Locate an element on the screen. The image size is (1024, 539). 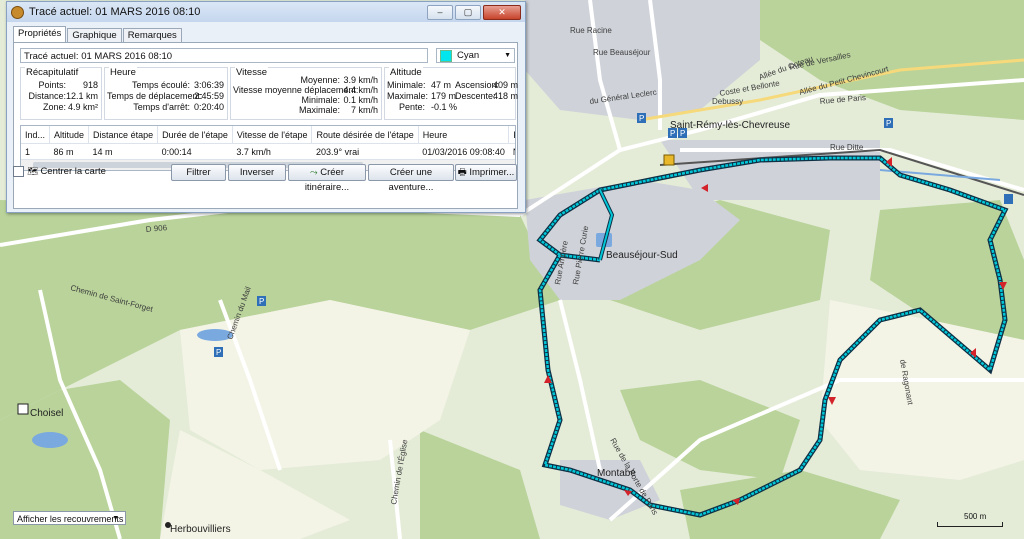
app-icon is located at coordinates (17, 12).